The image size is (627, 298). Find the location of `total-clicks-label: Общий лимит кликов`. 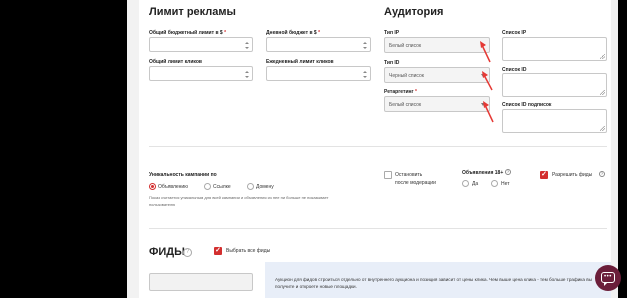

total-clicks-label: Общий лимит кликов is located at coordinates (175, 62).